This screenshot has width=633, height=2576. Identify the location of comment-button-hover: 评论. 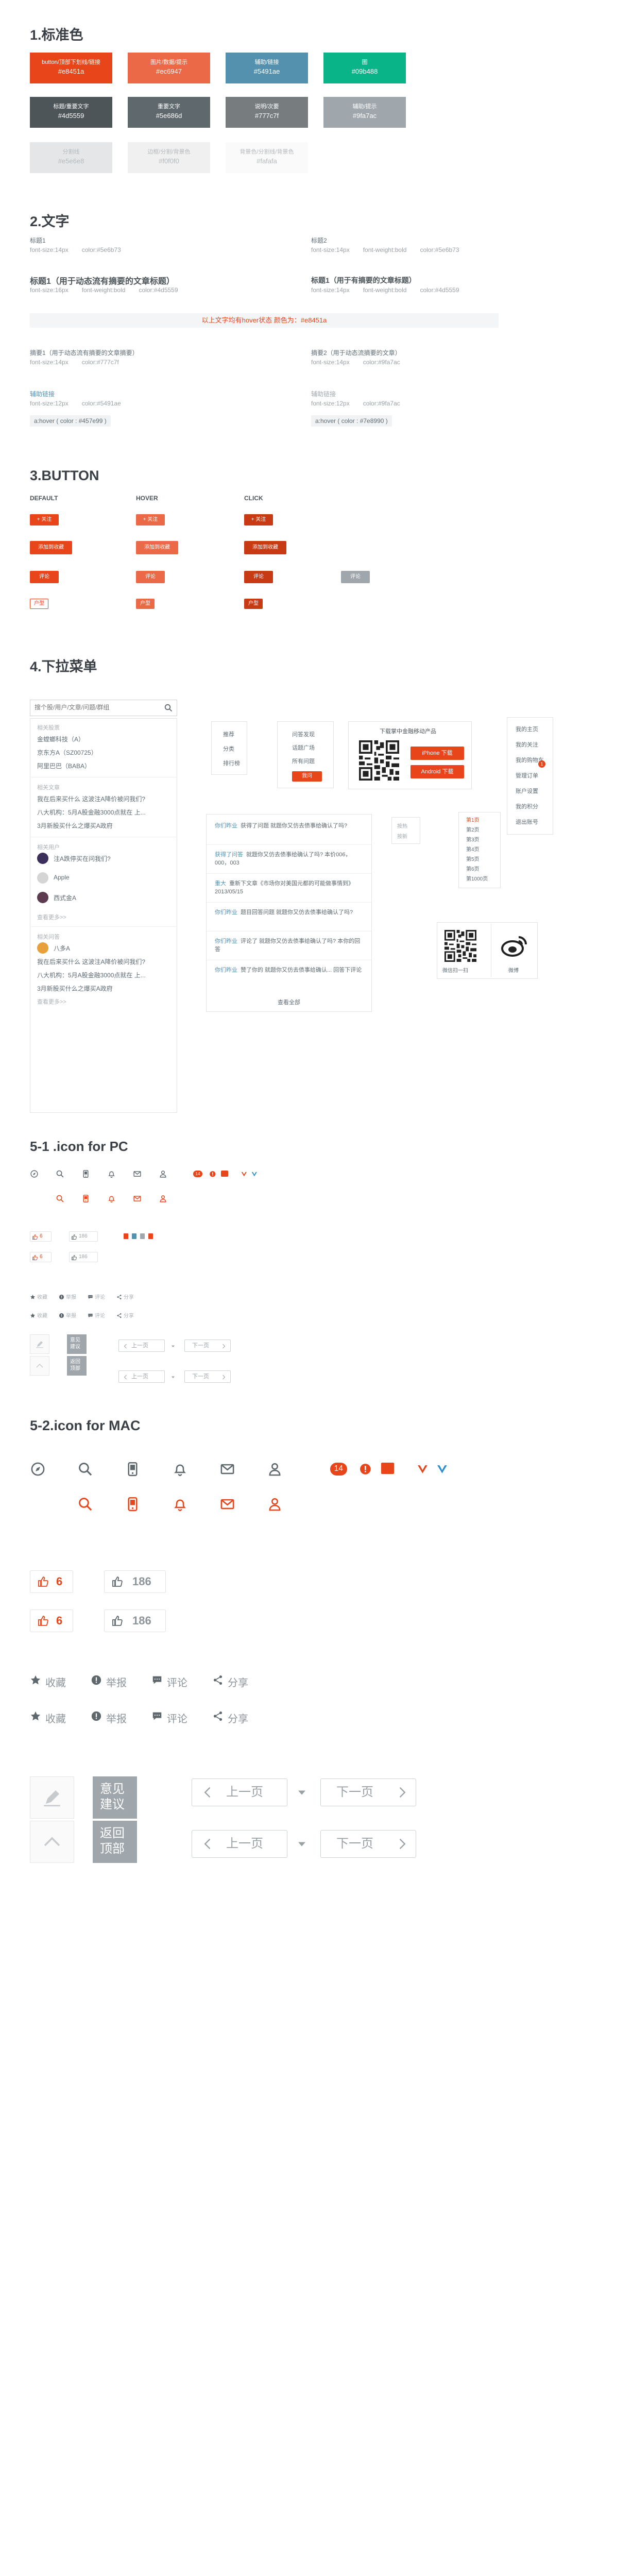
(151, 577).